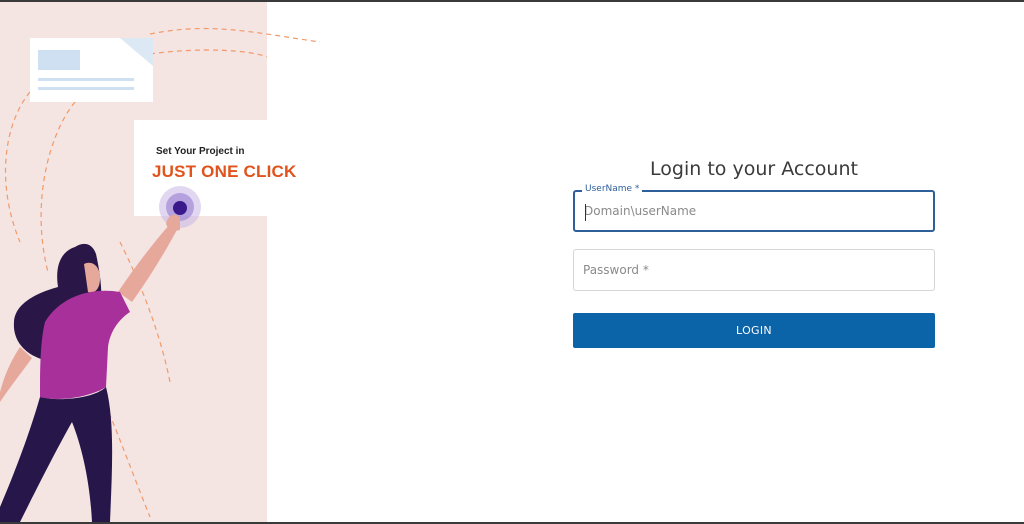 Image resolution: width=1024 pixels, height=524 pixels. Describe the element at coordinates (585, 212) in the screenshot. I see `text-caret` at that location.